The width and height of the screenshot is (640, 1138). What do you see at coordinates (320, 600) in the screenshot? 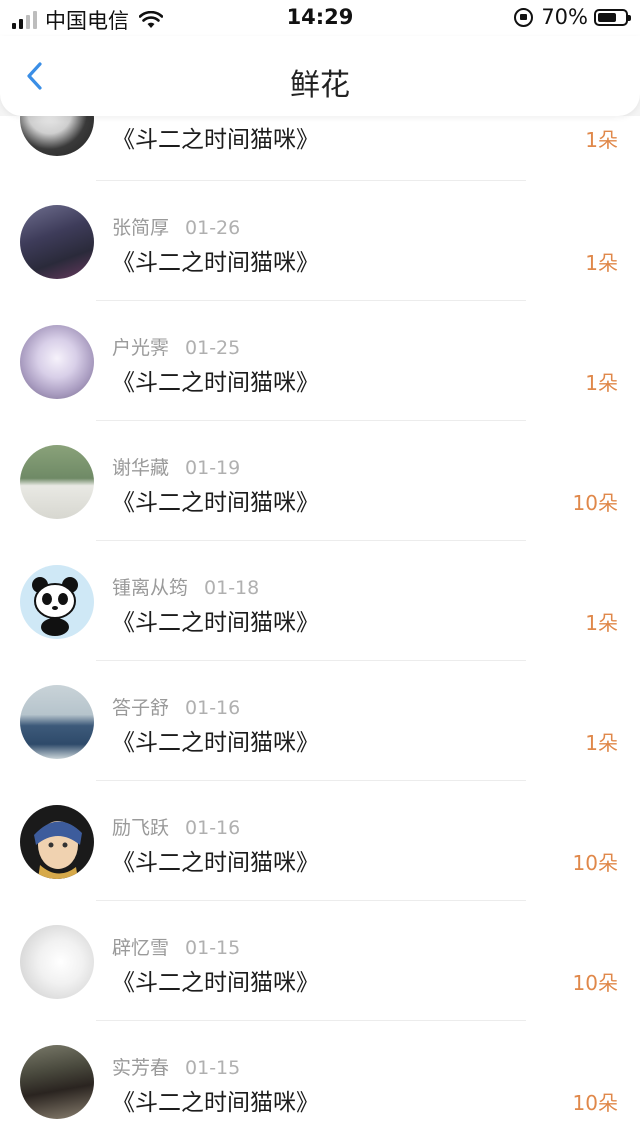
I see `list-item: 锺离从筠 01-18 《斗二之时间猫咪》 1朵` at bounding box center [320, 600].